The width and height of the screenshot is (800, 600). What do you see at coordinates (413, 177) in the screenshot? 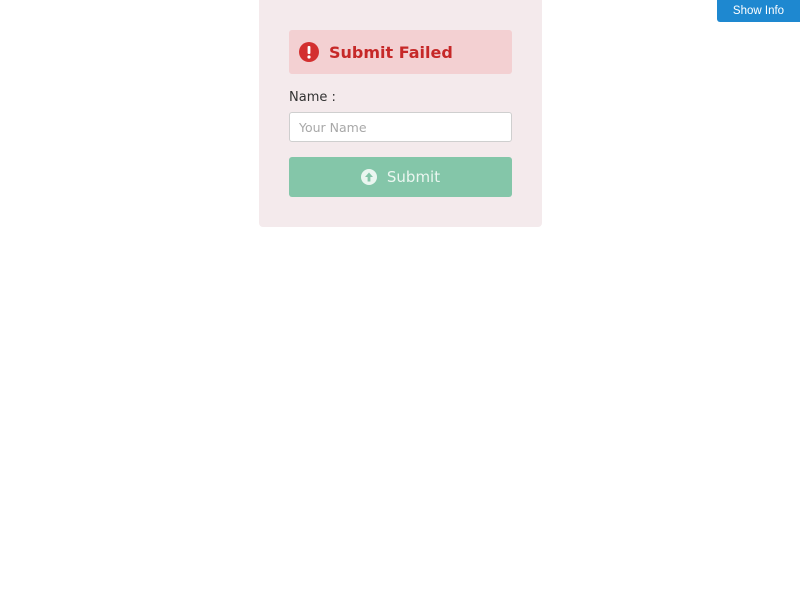
I see `submit-label: Submit` at bounding box center [413, 177].